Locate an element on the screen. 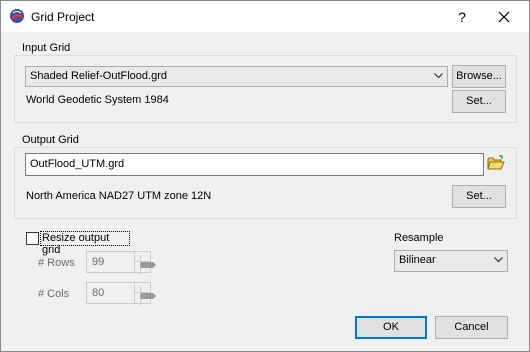 Image resolution: width=530 pixels, height=352 pixels. window-title: Grid Project is located at coordinates (63, 17).